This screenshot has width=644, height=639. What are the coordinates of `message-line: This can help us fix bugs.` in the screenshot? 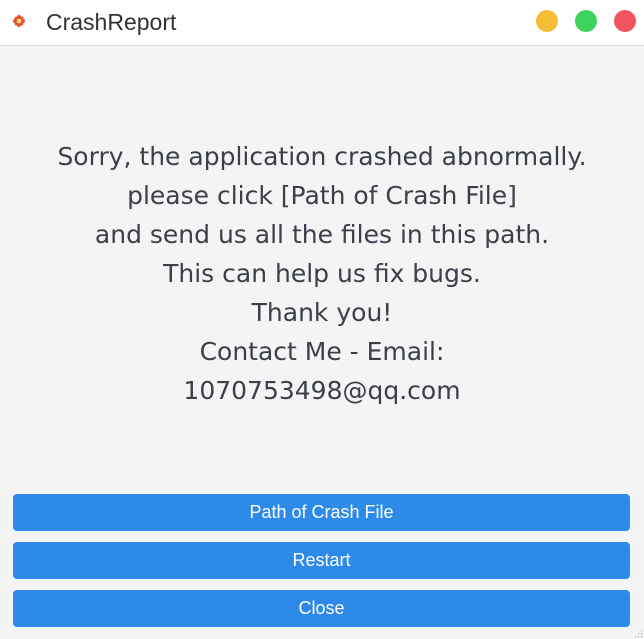 It's located at (322, 273).